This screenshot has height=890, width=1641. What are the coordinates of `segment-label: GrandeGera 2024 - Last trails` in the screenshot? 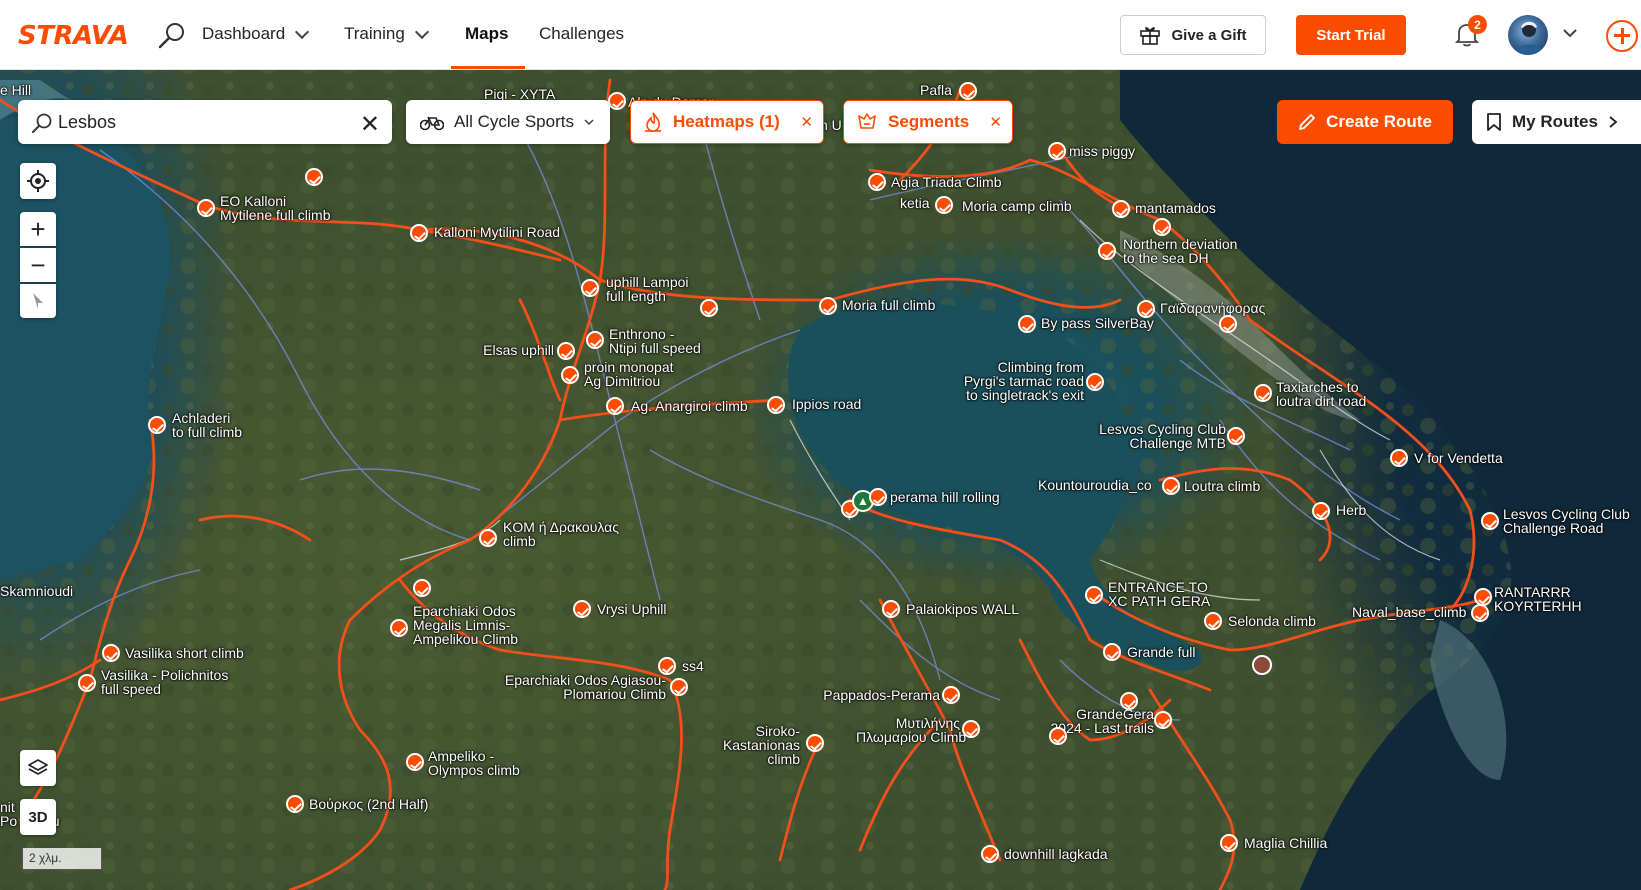 It's located at (1092, 721).